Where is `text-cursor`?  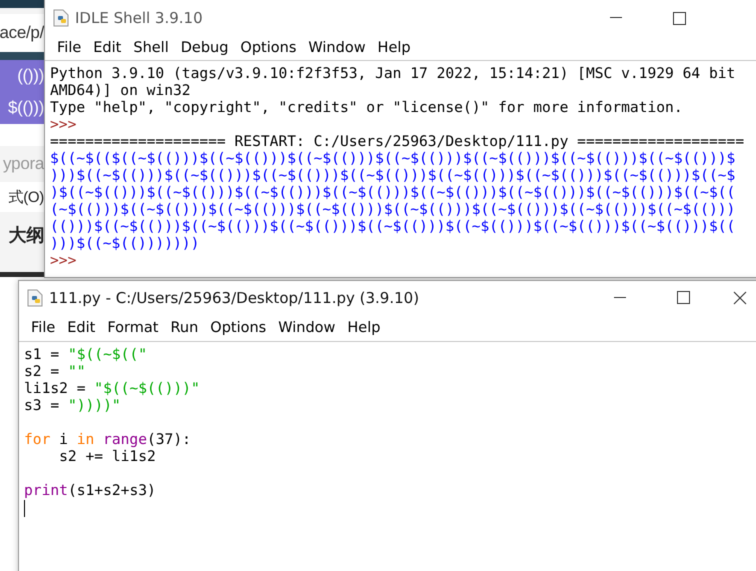
text-cursor is located at coordinates (24, 508).